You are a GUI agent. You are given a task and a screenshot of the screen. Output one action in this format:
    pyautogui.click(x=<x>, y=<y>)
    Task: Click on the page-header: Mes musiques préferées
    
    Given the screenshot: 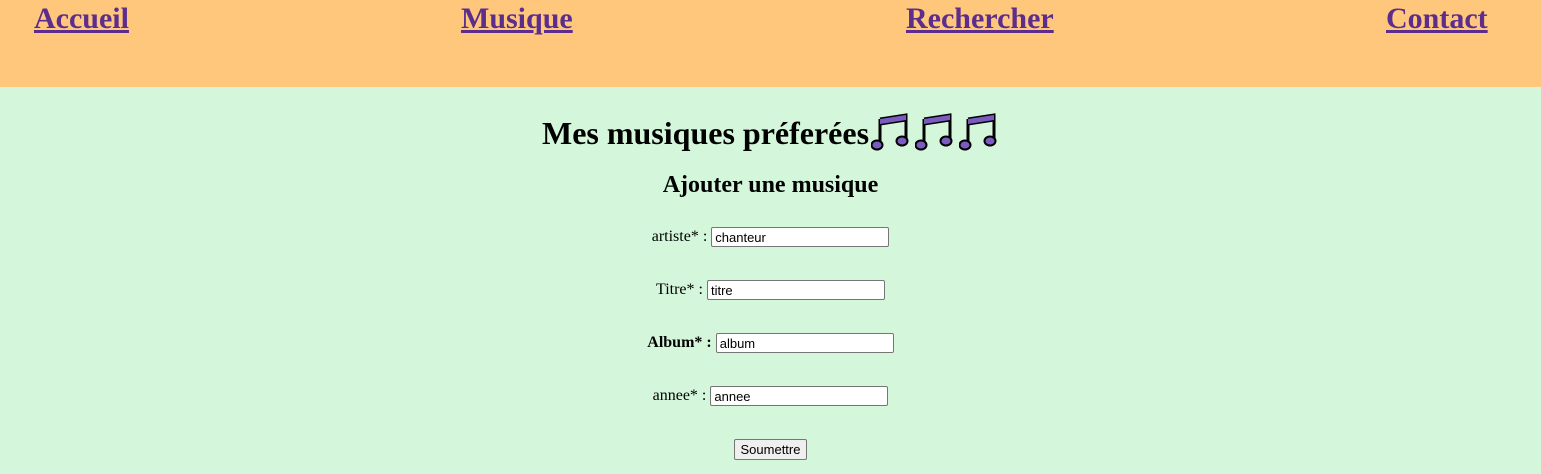 What is the action you would take?
    pyautogui.click(x=770, y=133)
    